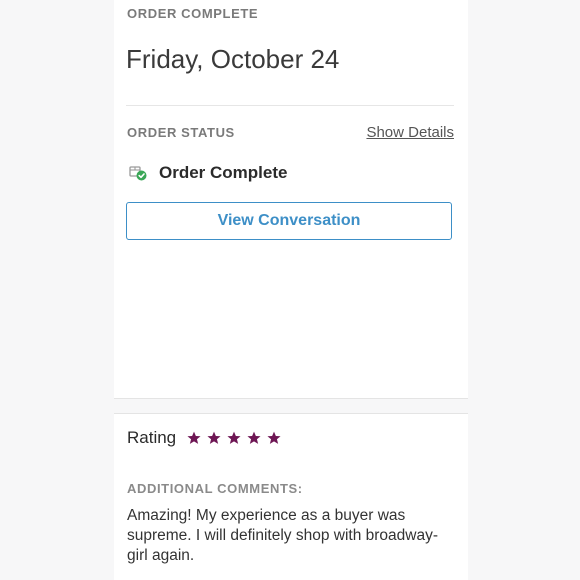  I want to click on package-check-icon, so click(138, 173).